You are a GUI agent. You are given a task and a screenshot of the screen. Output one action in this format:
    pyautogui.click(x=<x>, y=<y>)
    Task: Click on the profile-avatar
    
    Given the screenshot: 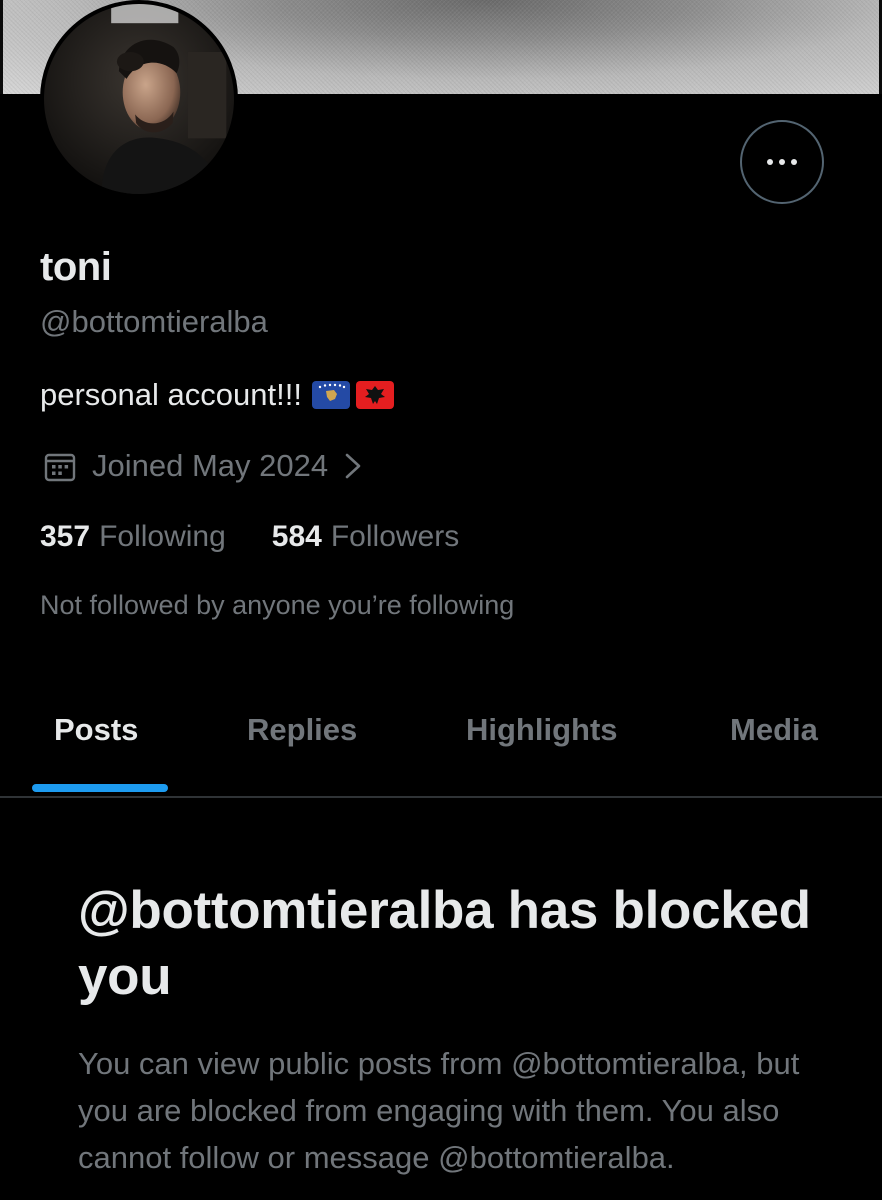 What is the action you would take?
    pyautogui.click(x=139, y=99)
    